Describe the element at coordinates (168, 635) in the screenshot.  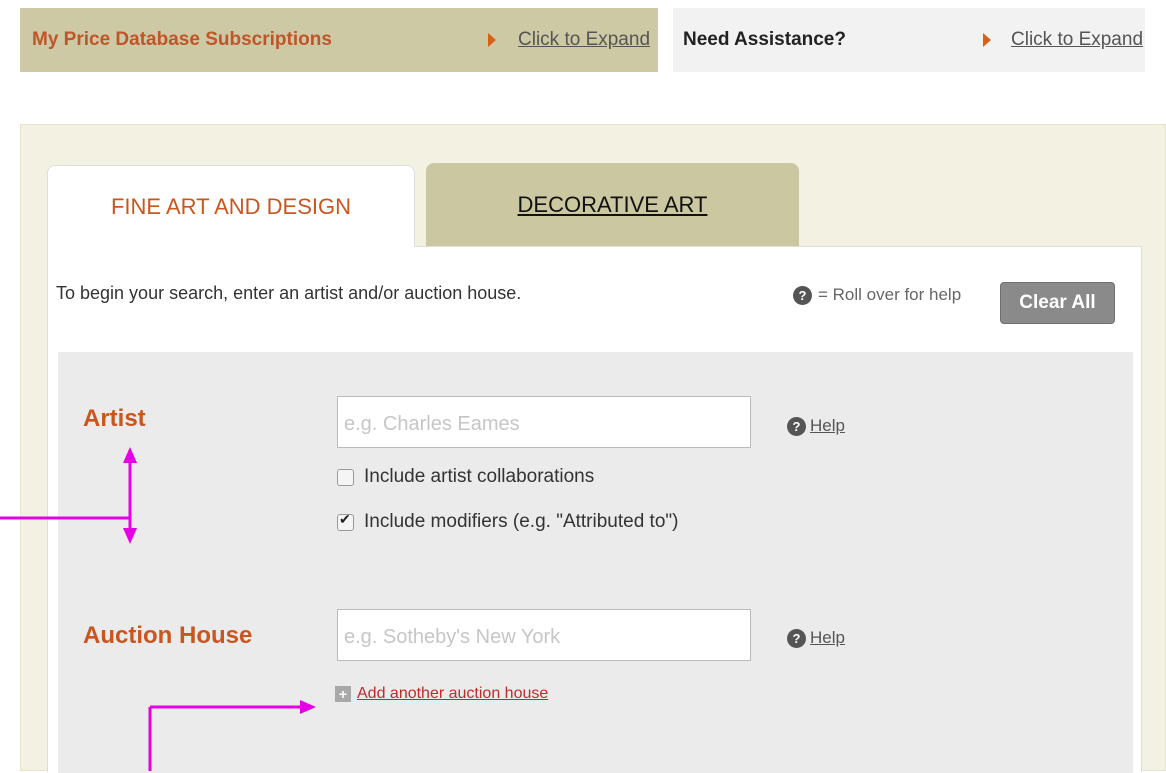
I see `auction-house-label: Auction House` at that location.